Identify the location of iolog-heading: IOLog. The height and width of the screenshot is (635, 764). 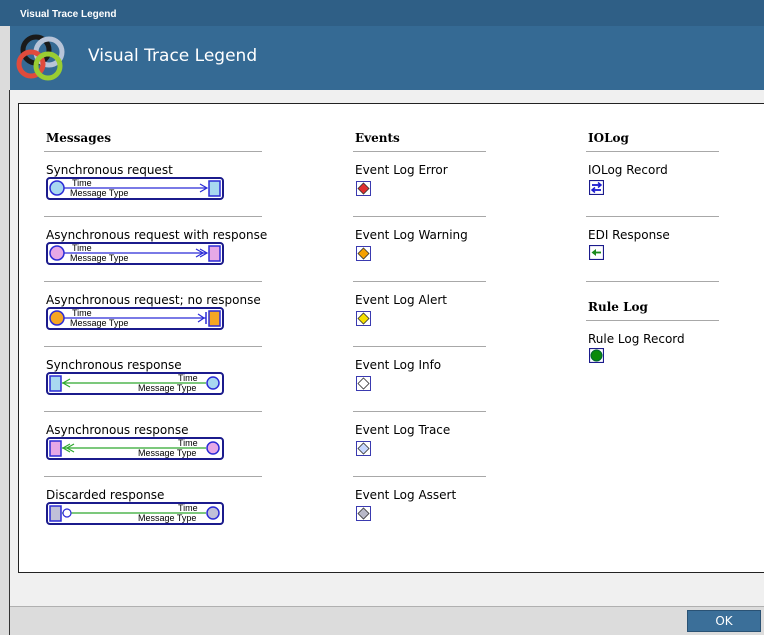
(608, 138).